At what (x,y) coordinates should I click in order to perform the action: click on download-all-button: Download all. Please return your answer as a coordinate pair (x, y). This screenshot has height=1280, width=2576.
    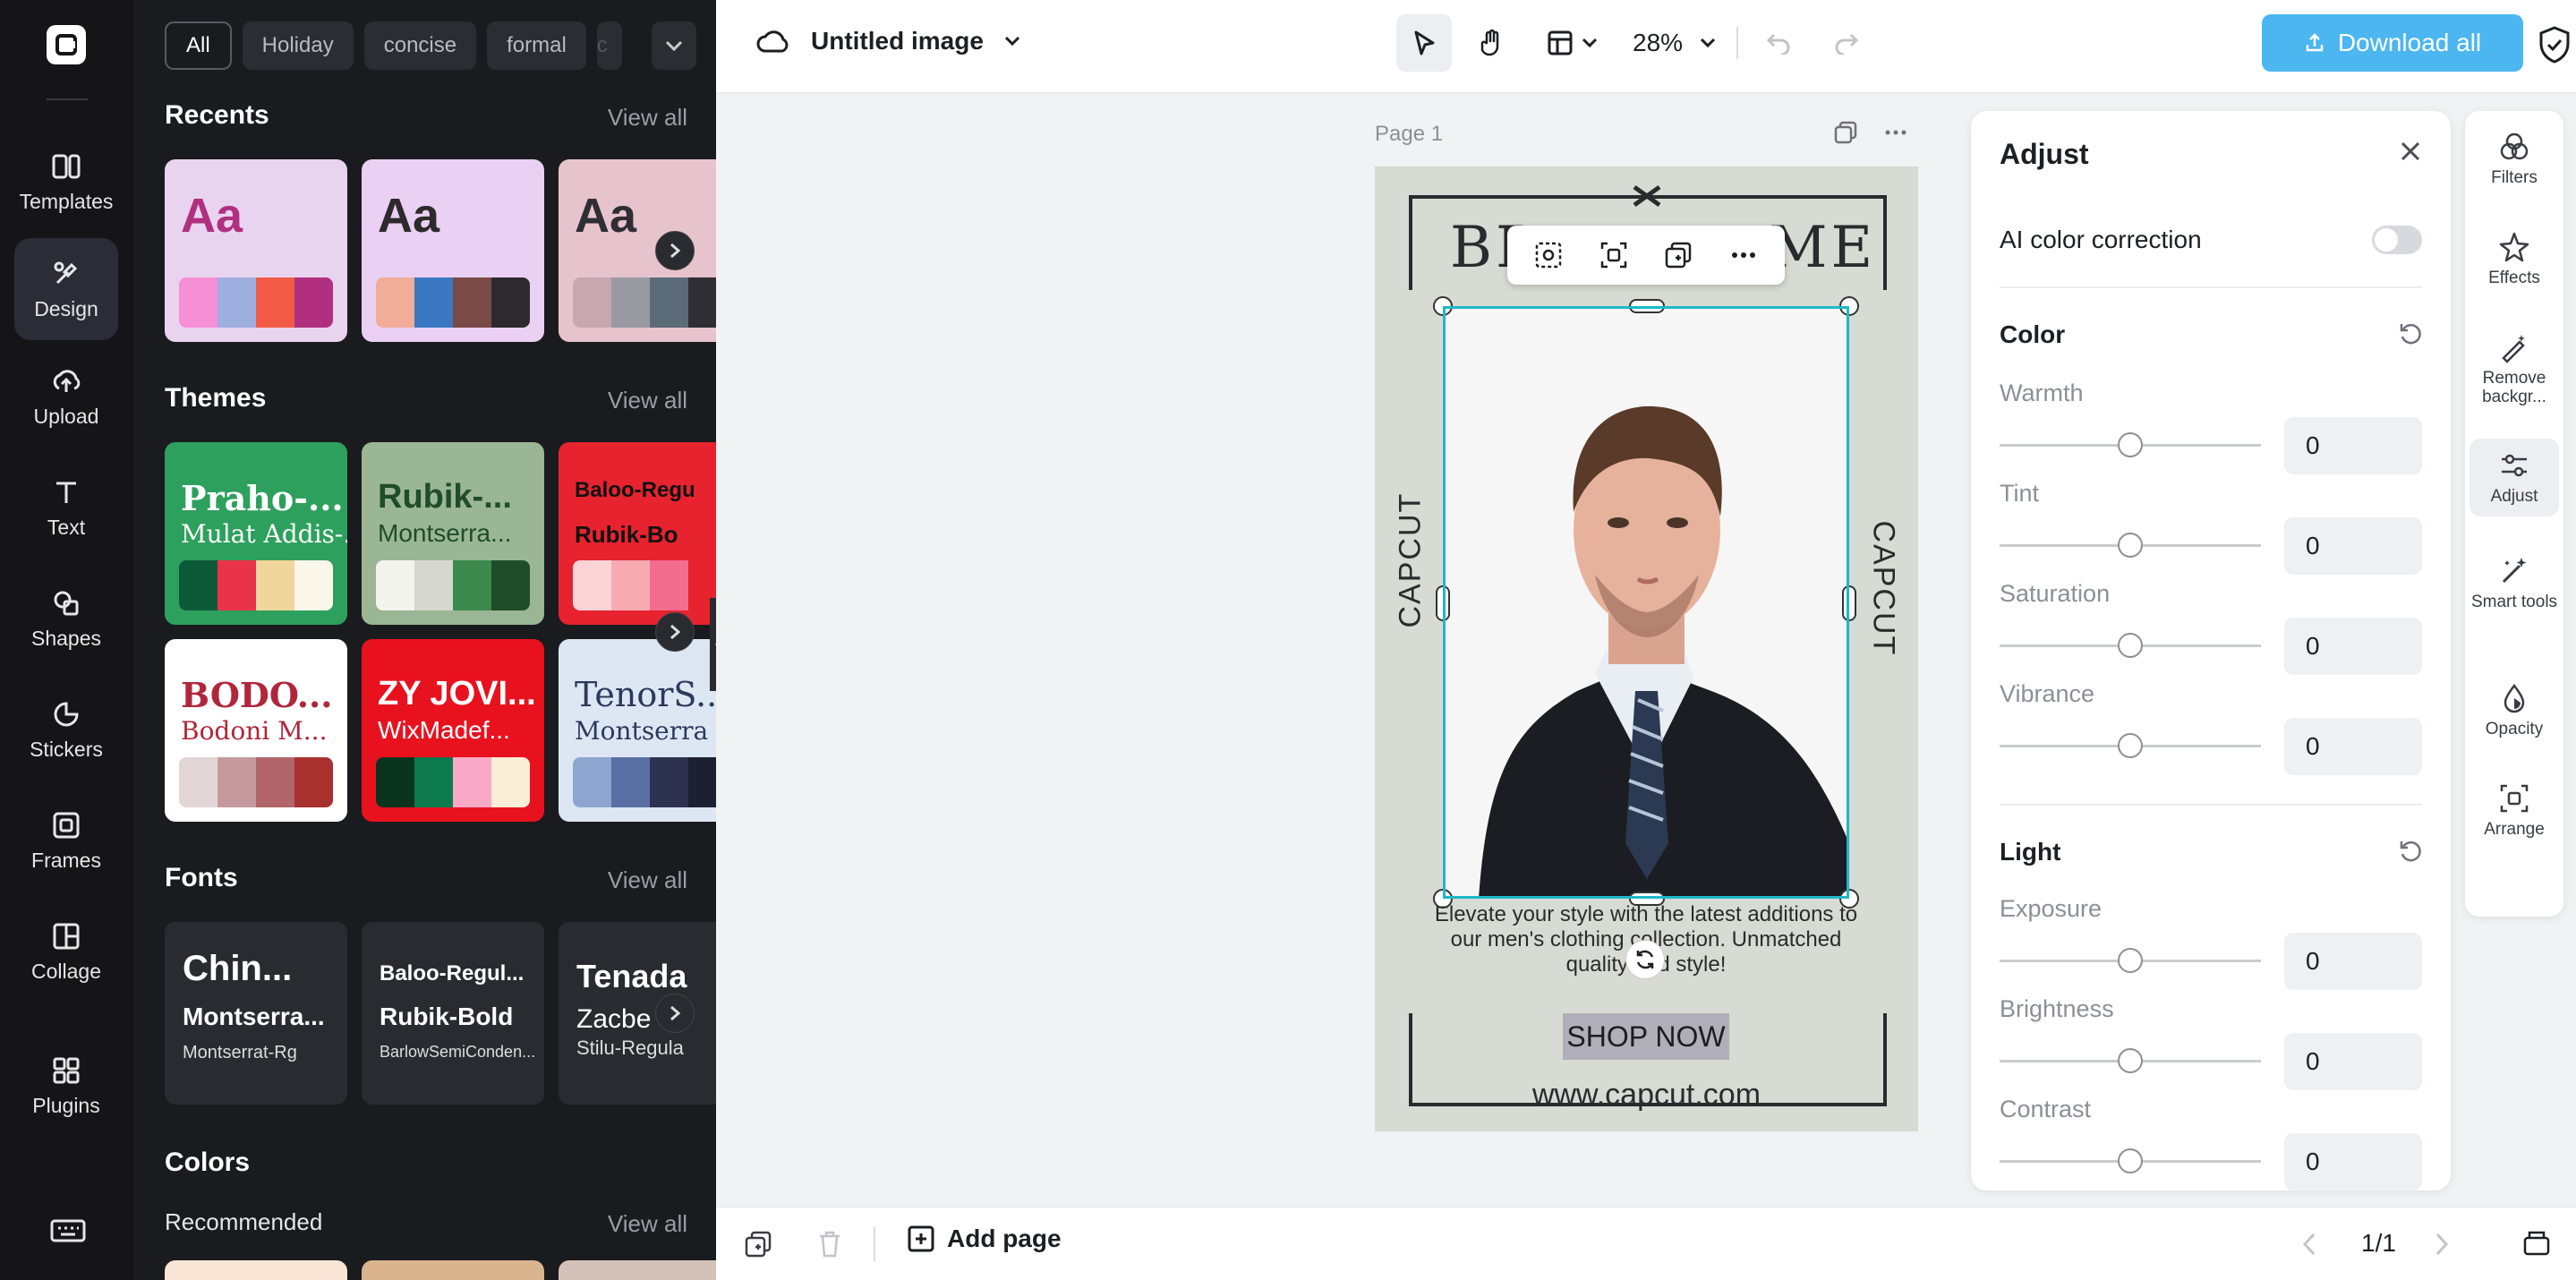
    Looking at the image, I should click on (2392, 43).